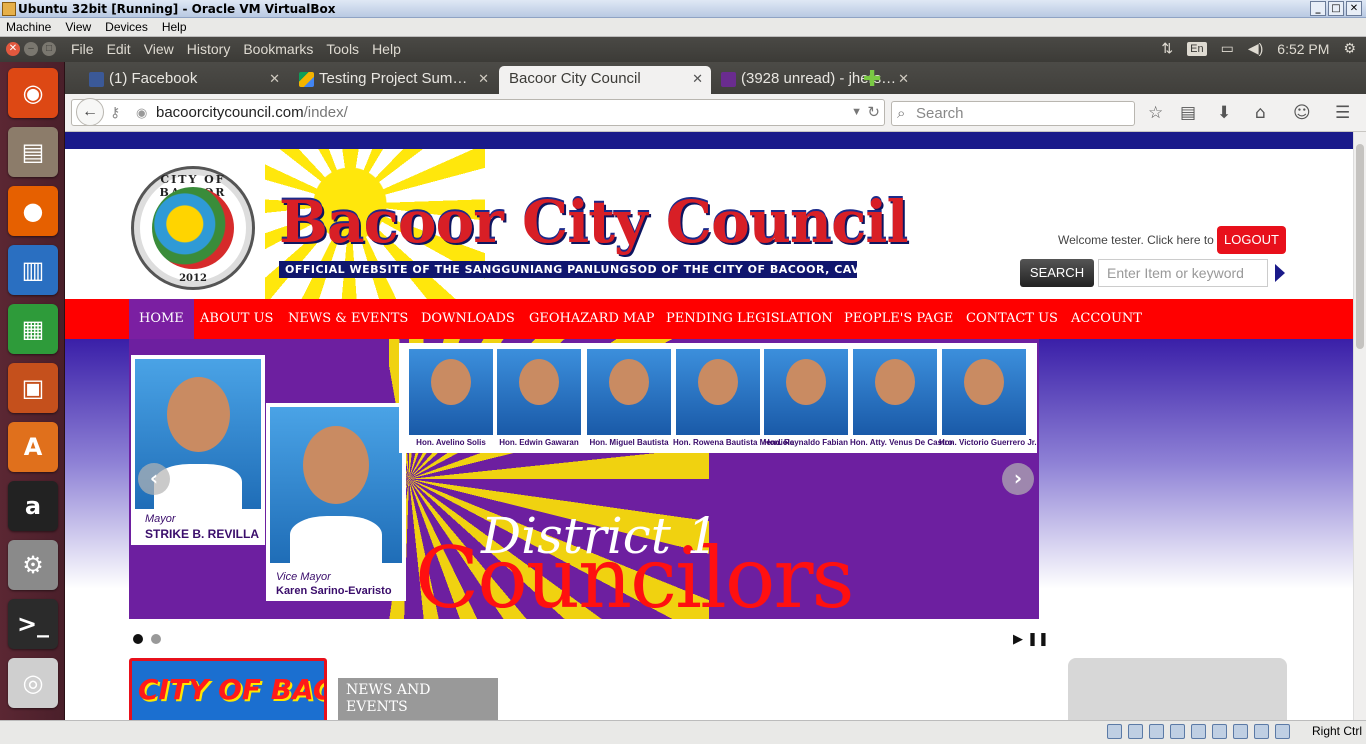  I want to click on tab-bacoor-city-council: Bacoor City Council ✕, so click(605, 80).